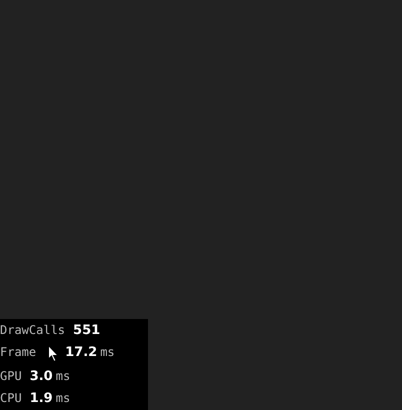  Describe the element at coordinates (18, 351) in the screenshot. I see `stat-label: Frame` at that location.